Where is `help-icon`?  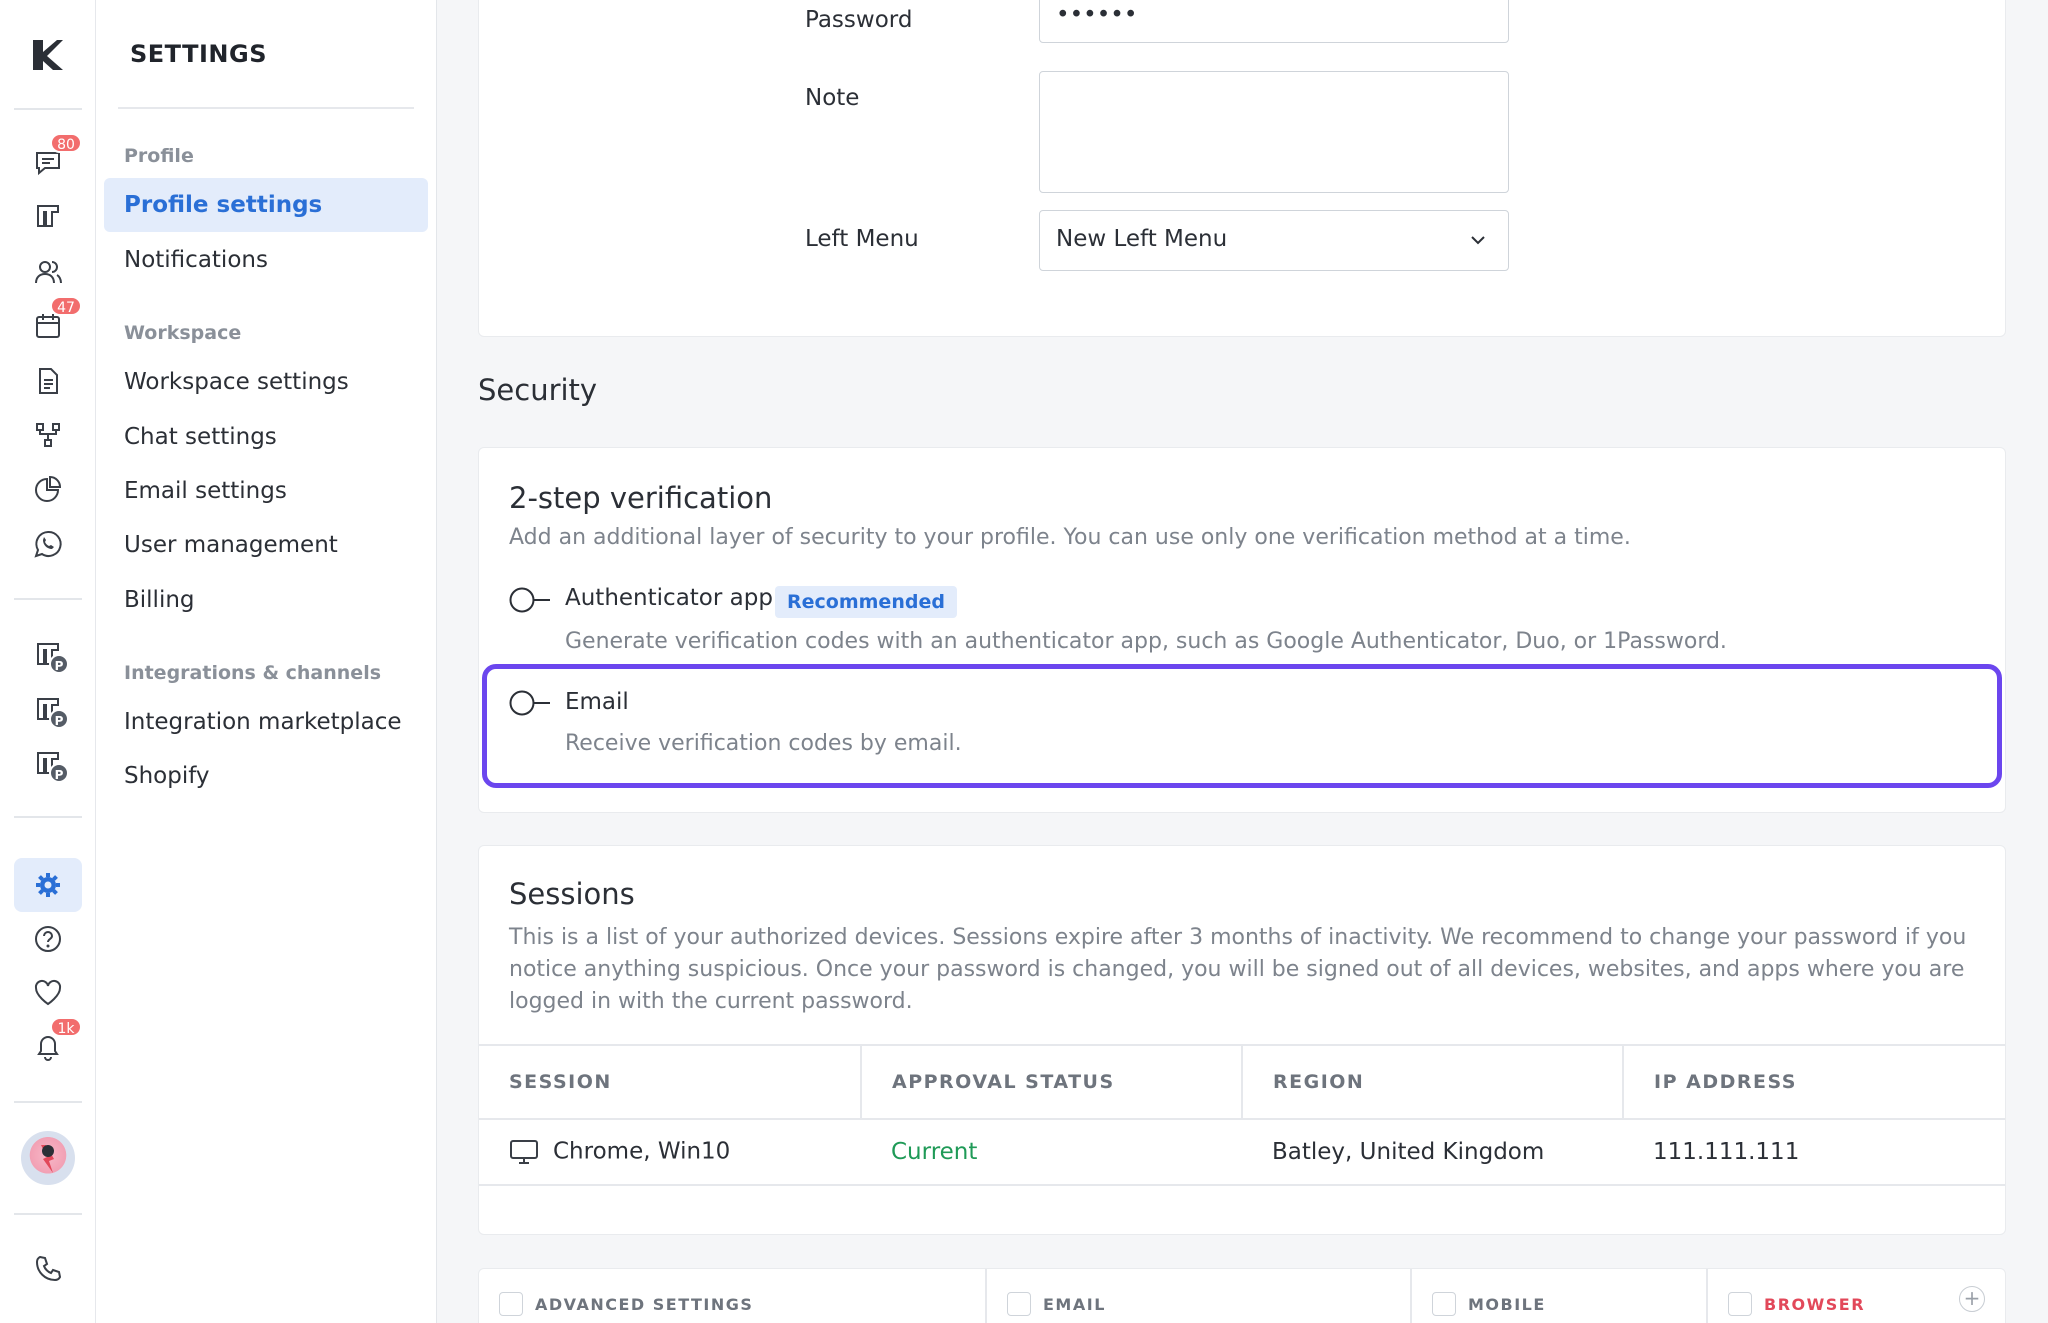
help-icon is located at coordinates (48, 939).